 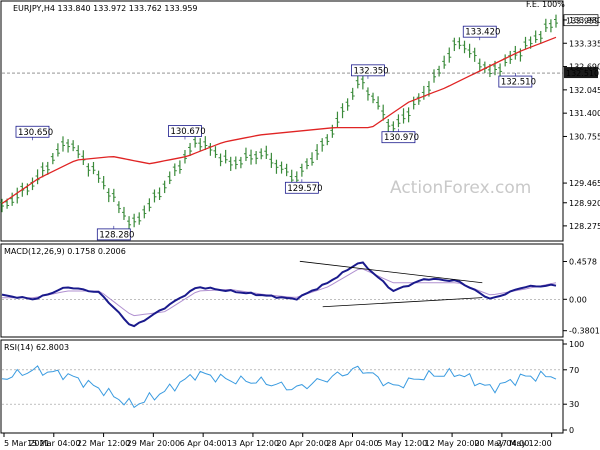 I want to click on macd-title: MACD(12,26,9) 0.1758 0.2006, so click(x=65, y=251).